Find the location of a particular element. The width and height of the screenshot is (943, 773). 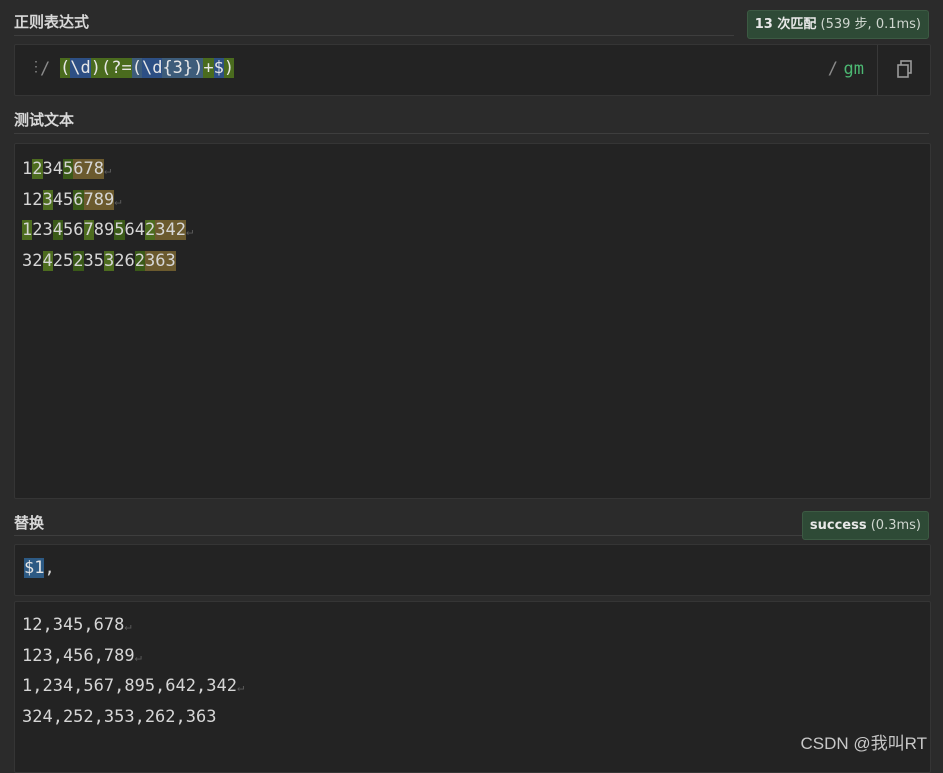

copy-divider is located at coordinates (877, 70).